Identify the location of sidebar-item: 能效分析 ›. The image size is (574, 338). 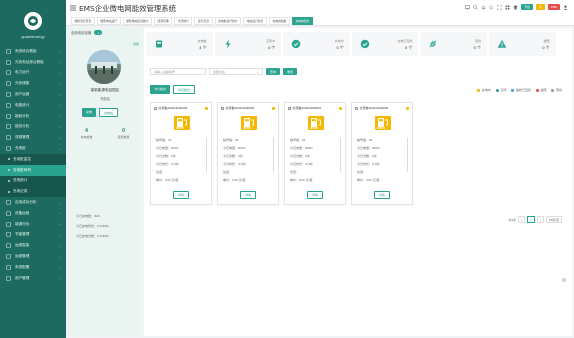
(33, 127).